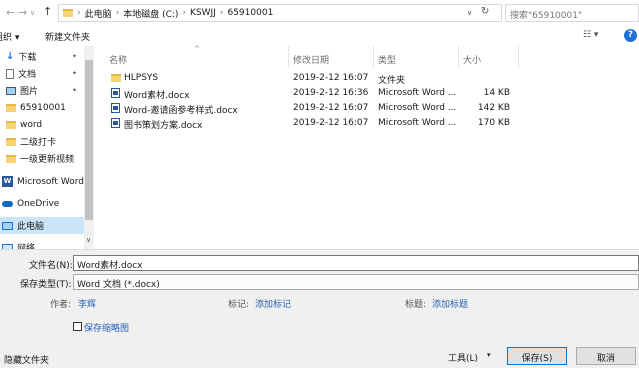 This screenshot has width=639, height=368. What do you see at coordinates (42, 56) in the screenshot?
I see `sidebar-item-downloads: ↓ 下载 ✦` at bounding box center [42, 56].